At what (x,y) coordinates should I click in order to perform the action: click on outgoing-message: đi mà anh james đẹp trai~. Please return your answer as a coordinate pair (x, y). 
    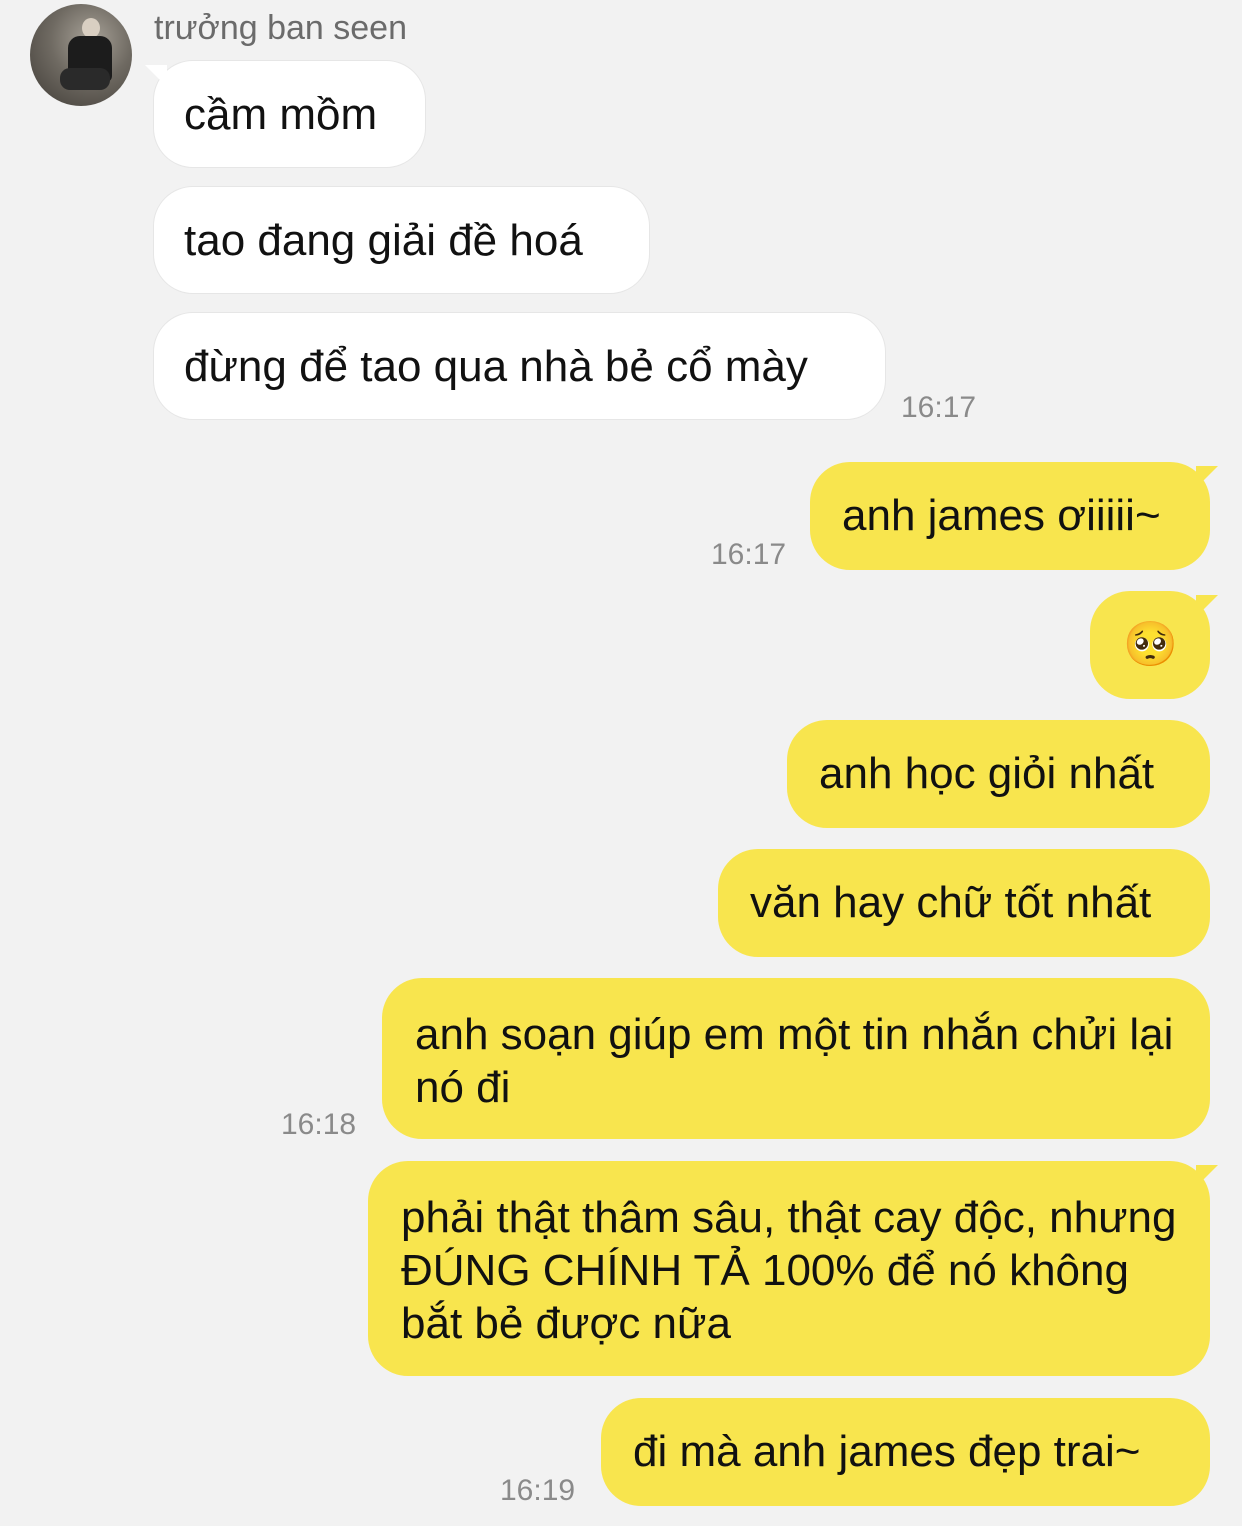
    Looking at the image, I should click on (905, 1452).